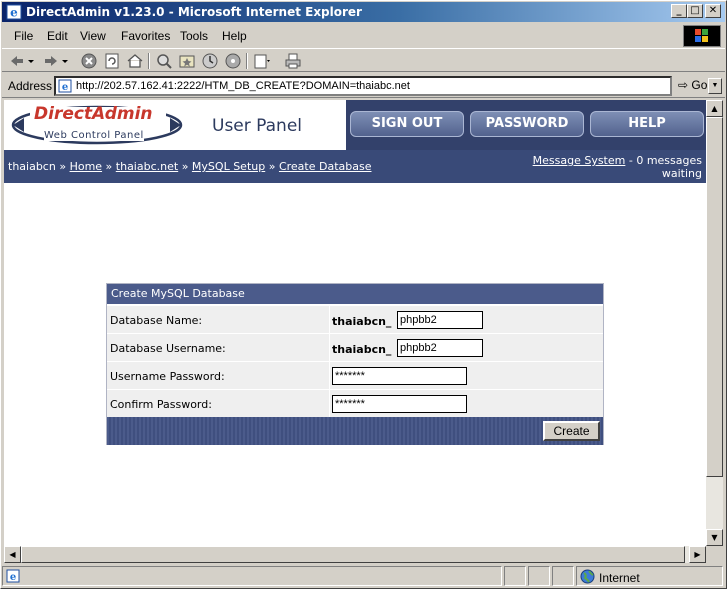 The image size is (727, 589). What do you see at coordinates (234, 36) in the screenshot?
I see `menu-help: Help` at bounding box center [234, 36].